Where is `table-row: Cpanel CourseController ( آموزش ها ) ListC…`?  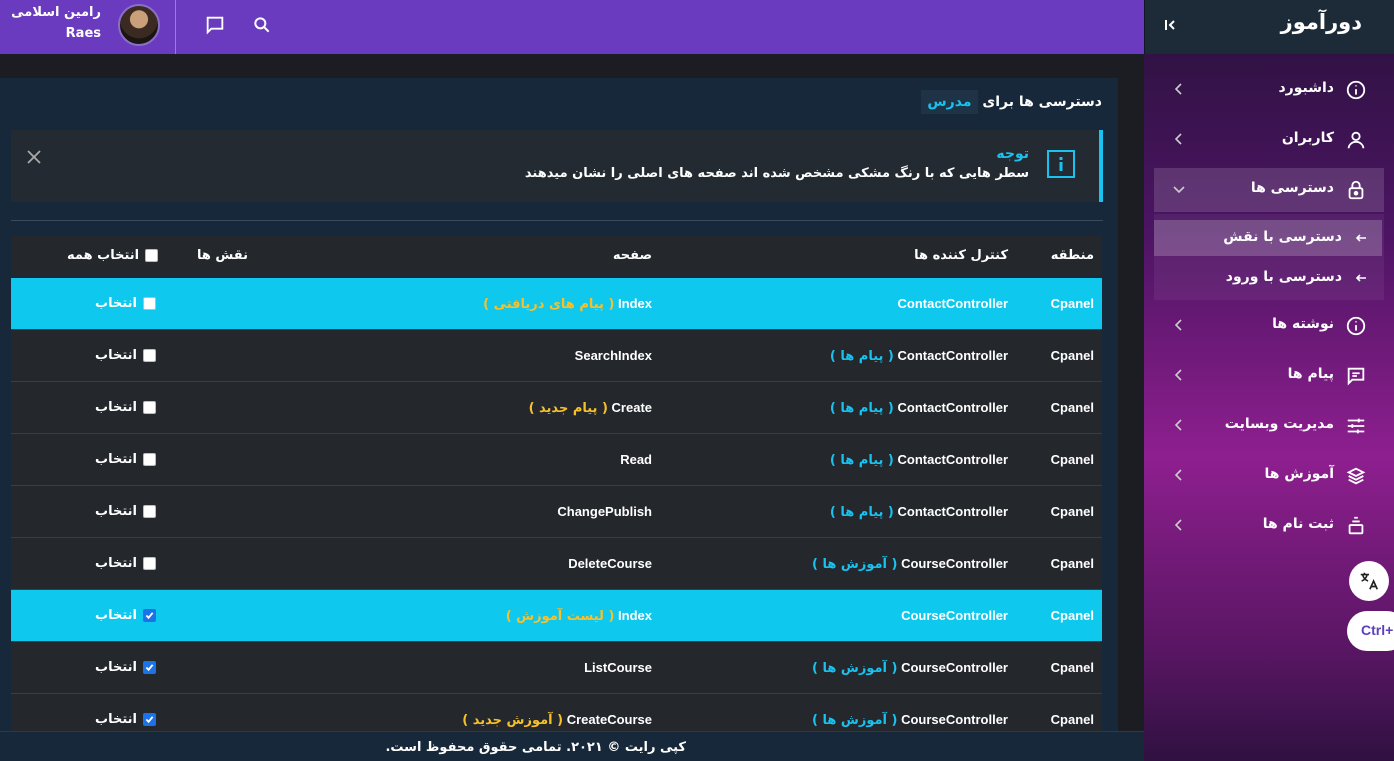 table-row: Cpanel CourseController ( آموزش ها ) ListC… is located at coordinates (556, 668).